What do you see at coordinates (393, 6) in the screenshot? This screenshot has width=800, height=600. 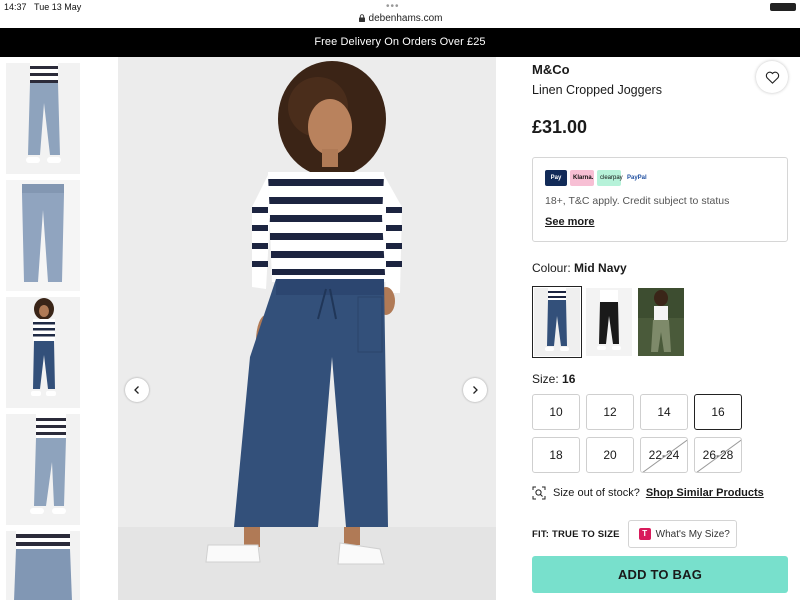 I see `tab-dots-indicator: •••` at bounding box center [393, 6].